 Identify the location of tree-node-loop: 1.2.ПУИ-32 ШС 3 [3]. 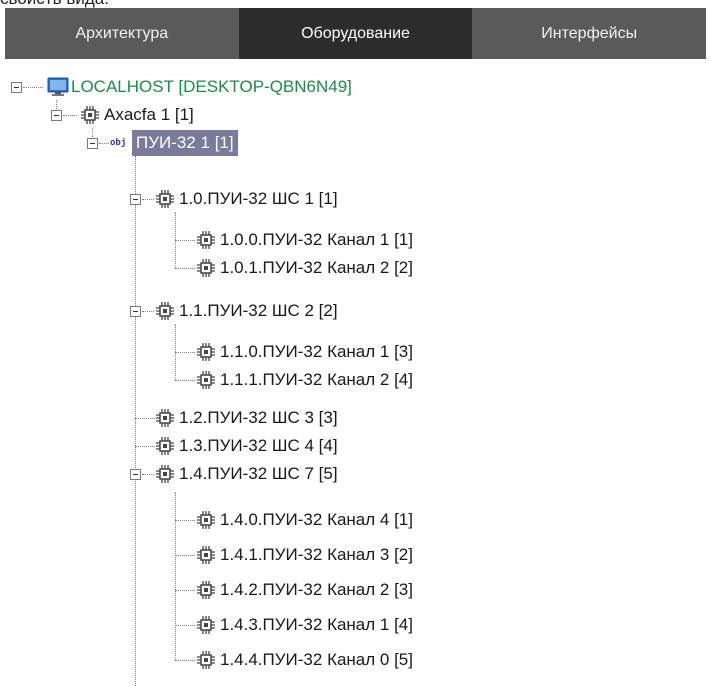
(248, 418).